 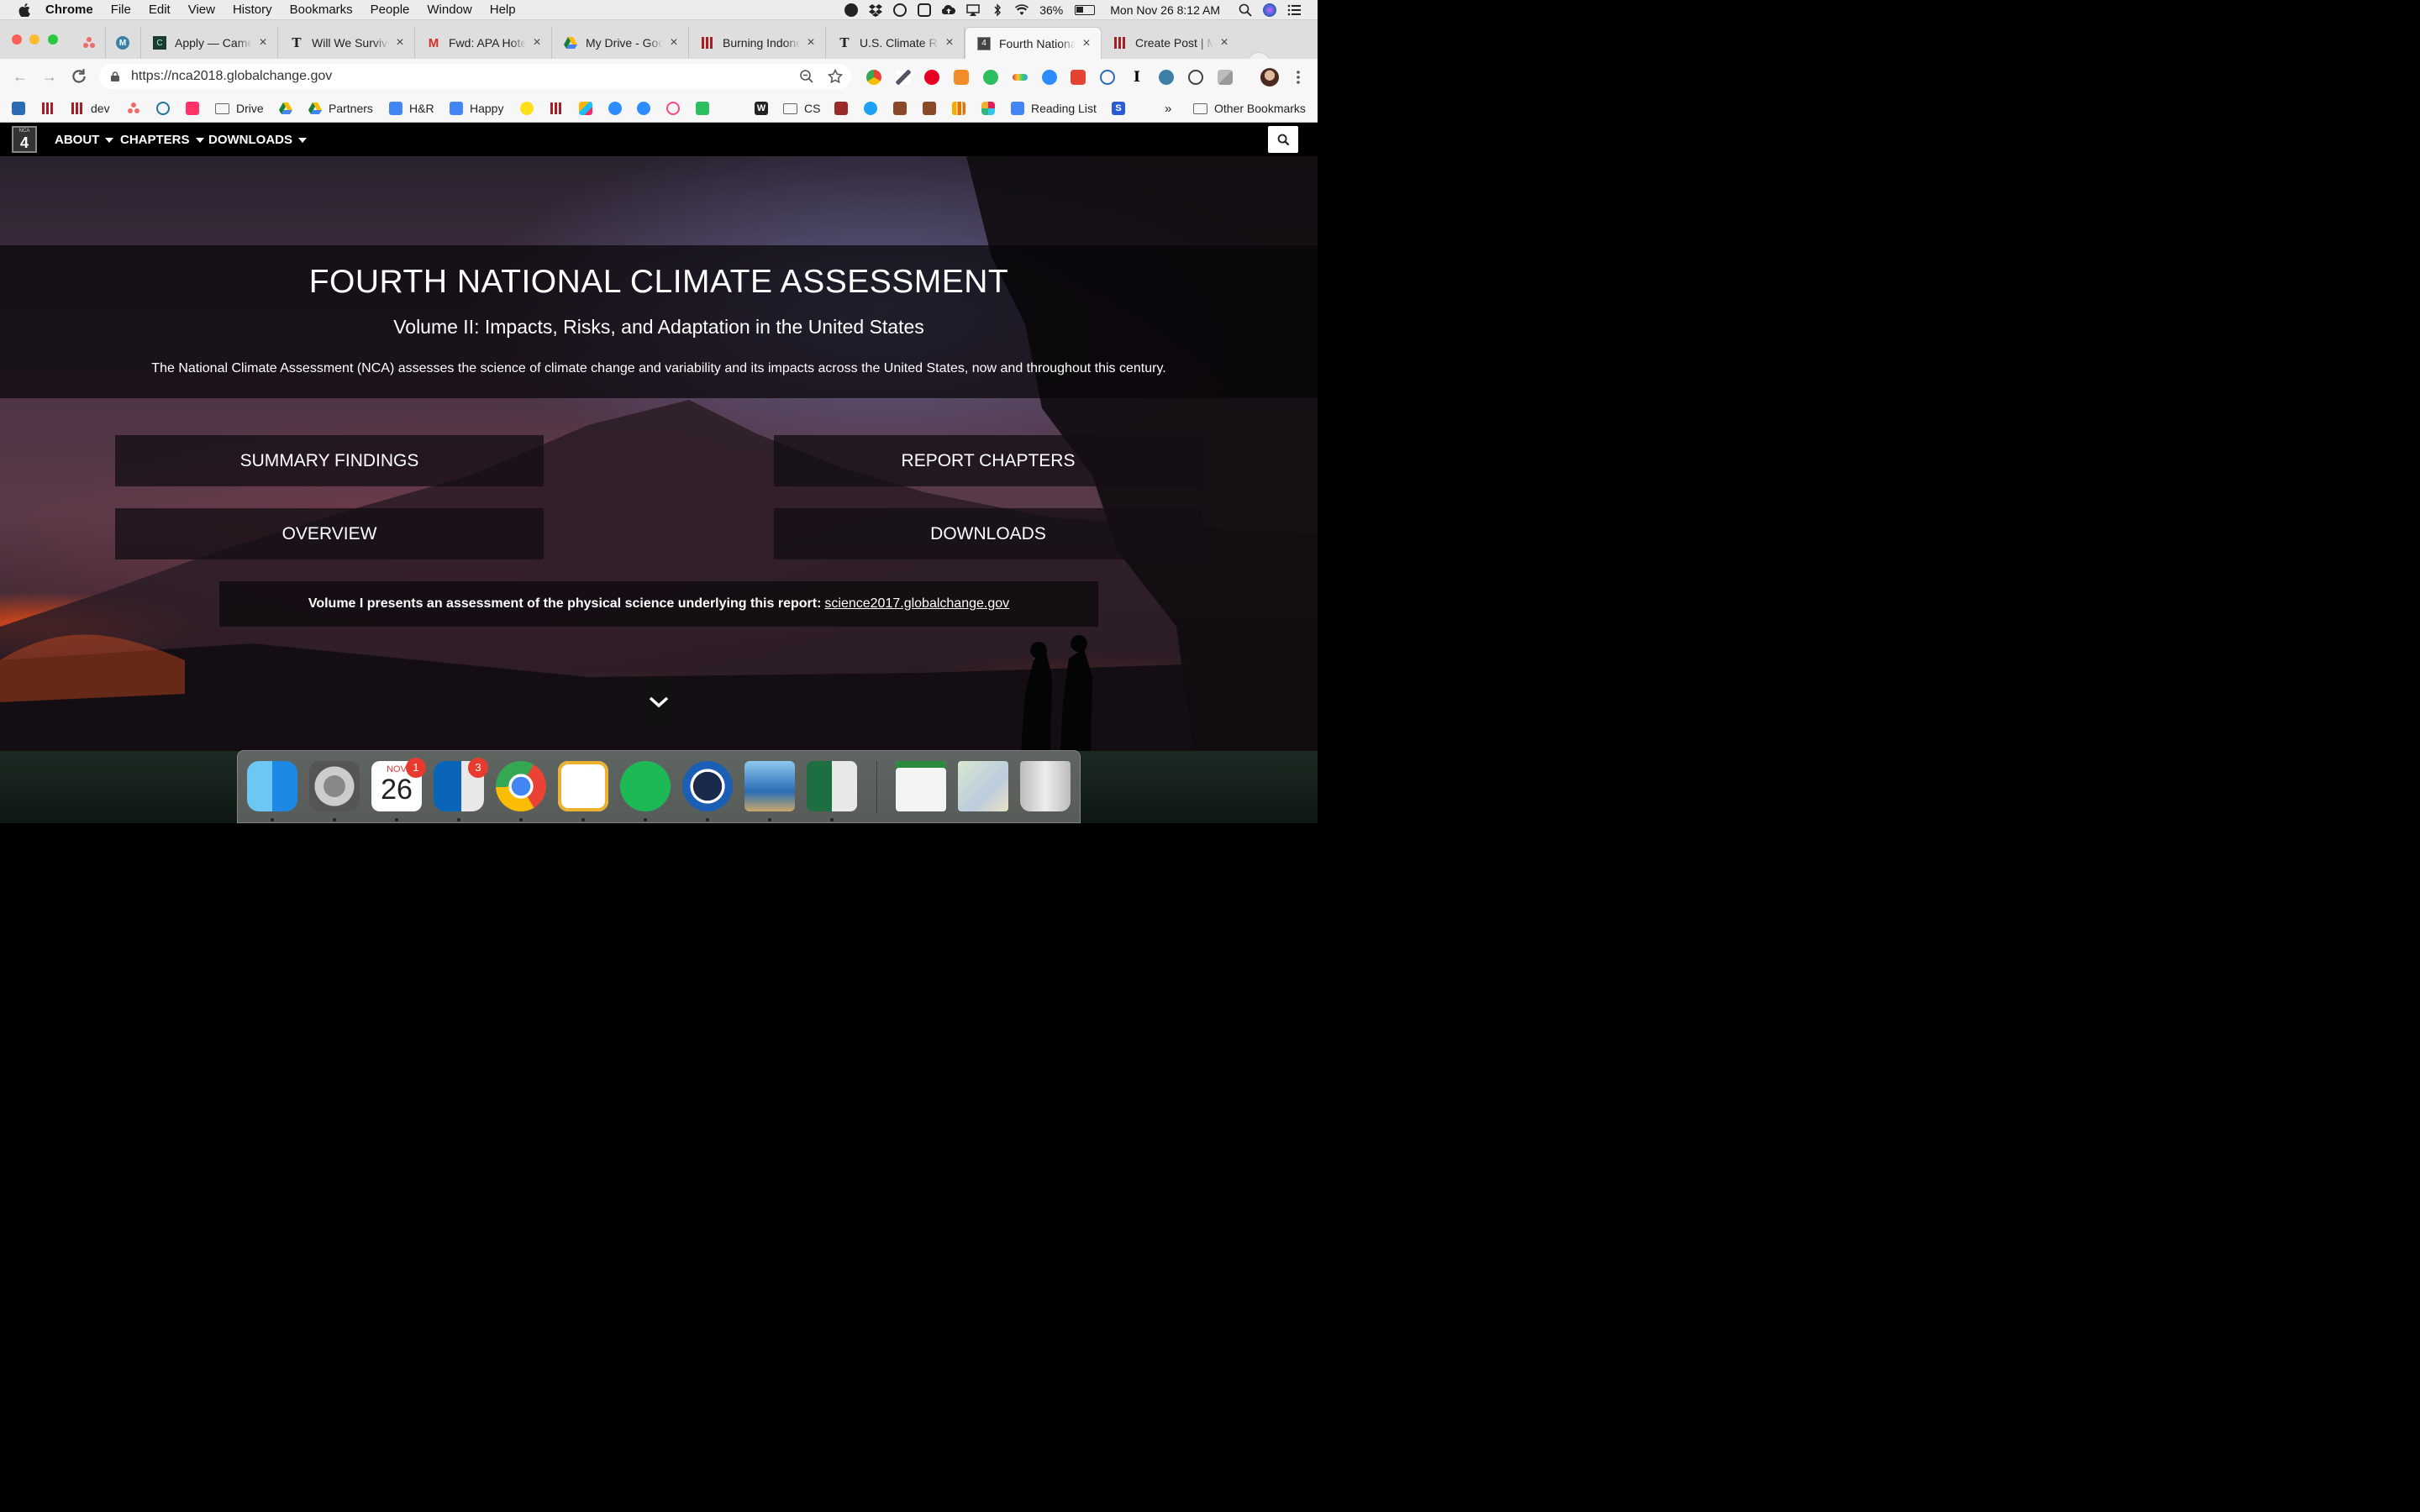 What do you see at coordinates (1170, 43) in the screenshot?
I see `tab-create-post: Create Post | M ×` at bounding box center [1170, 43].